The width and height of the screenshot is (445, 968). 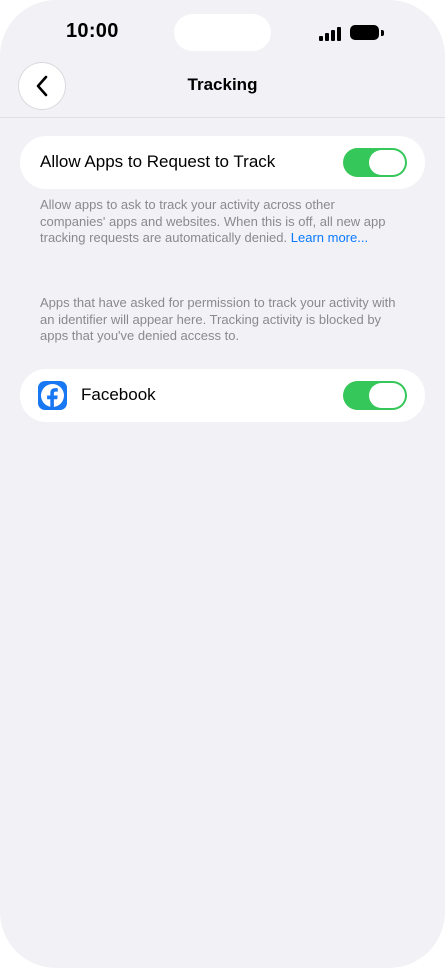 I want to click on app-name-label: Facebook, so click(x=118, y=394).